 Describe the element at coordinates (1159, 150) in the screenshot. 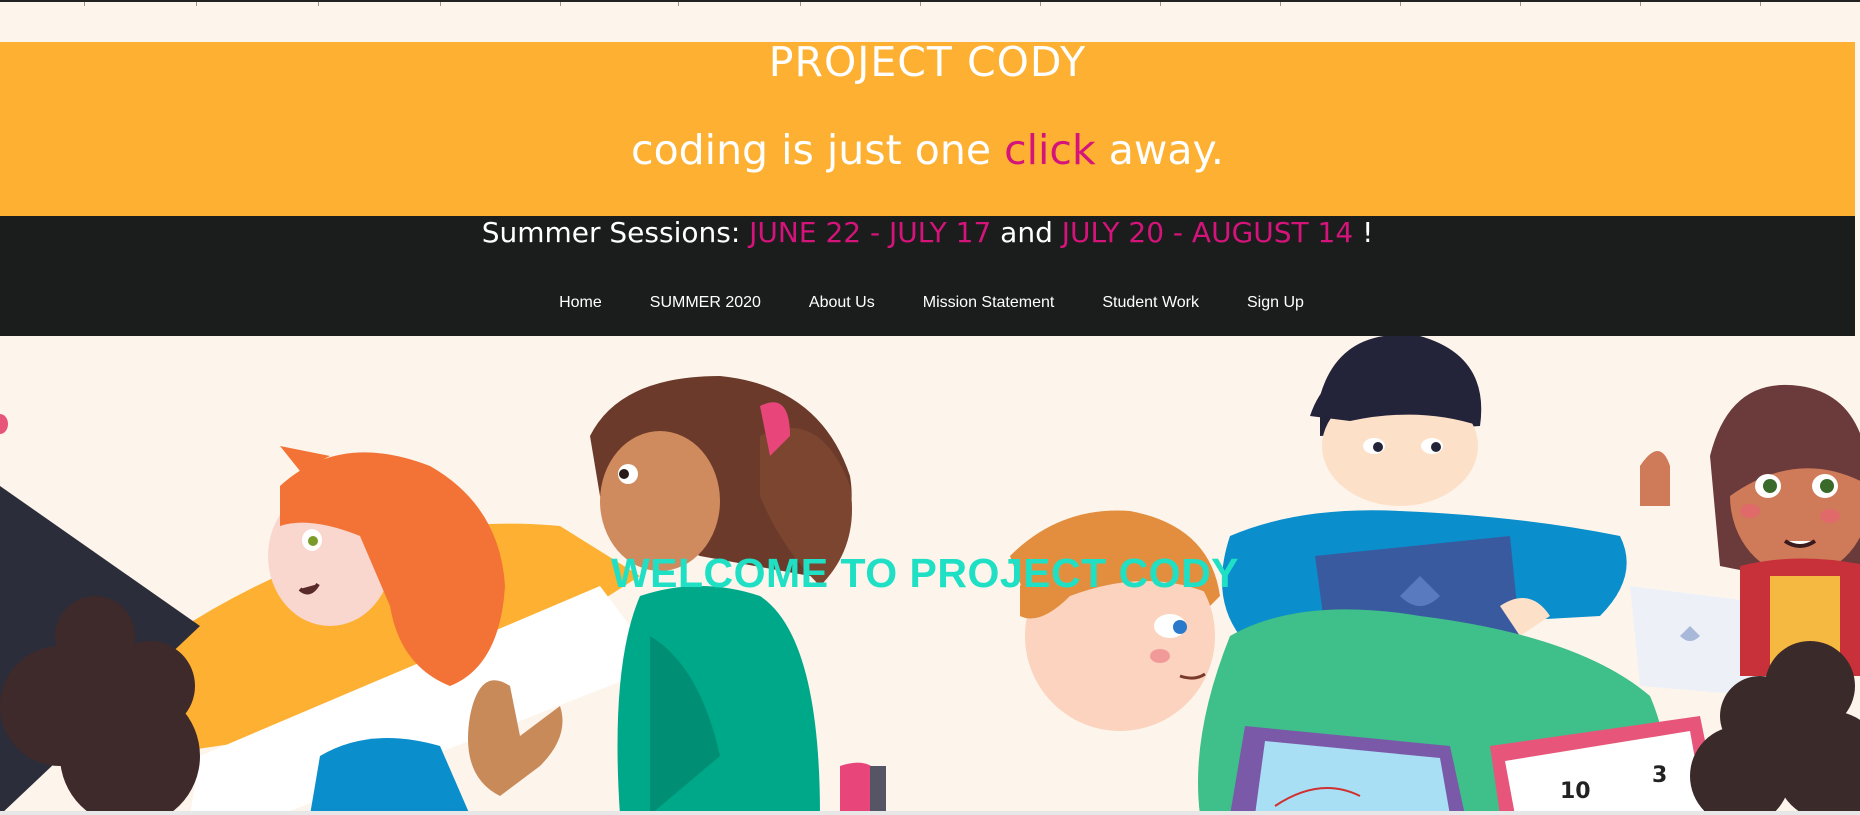

I see `tagline-text-end: away.` at that location.